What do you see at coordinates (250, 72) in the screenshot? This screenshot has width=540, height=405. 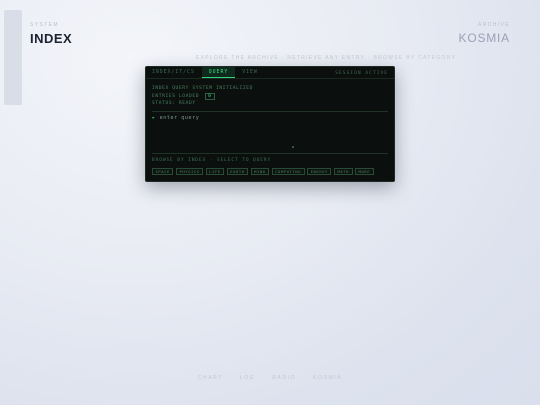 I see `tab-view: VIEW` at bounding box center [250, 72].